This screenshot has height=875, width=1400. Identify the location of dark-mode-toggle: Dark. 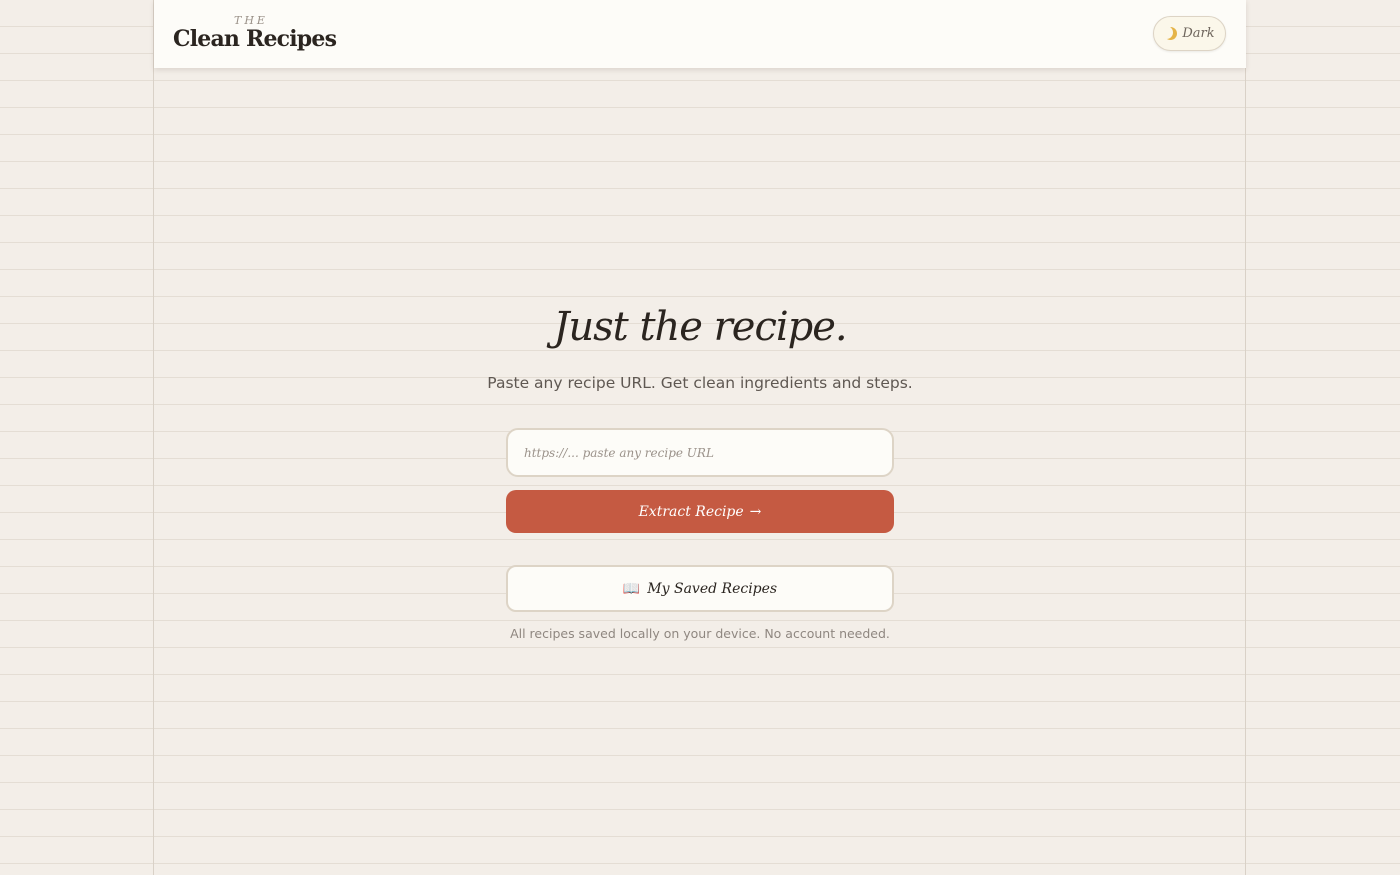
(1189, 33).